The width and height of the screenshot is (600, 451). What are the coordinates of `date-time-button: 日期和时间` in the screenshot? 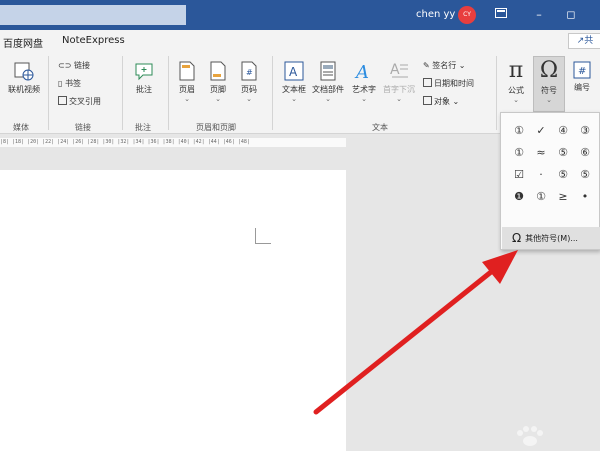 It's located at (448, 83).